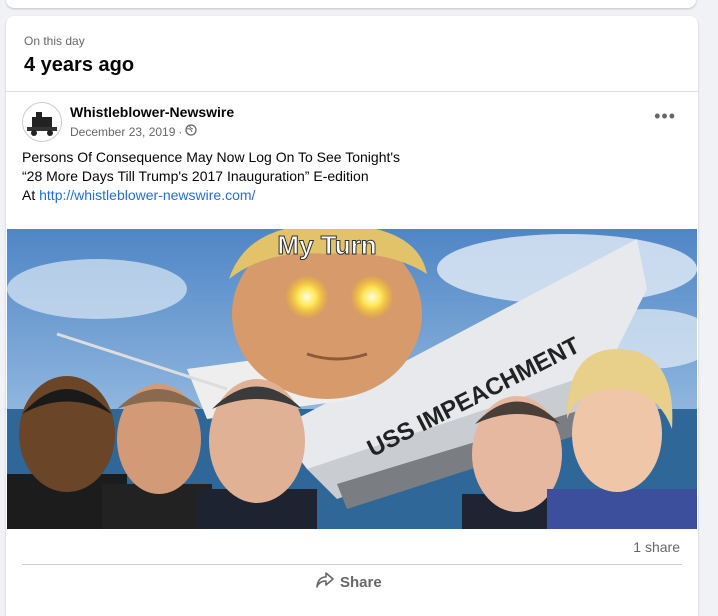 This screenshot has height=616, width=718. What do you see at coordinates (656, 547) in the screenshot?
I see `share-count: 1 share` at bounding box center [656, 547].